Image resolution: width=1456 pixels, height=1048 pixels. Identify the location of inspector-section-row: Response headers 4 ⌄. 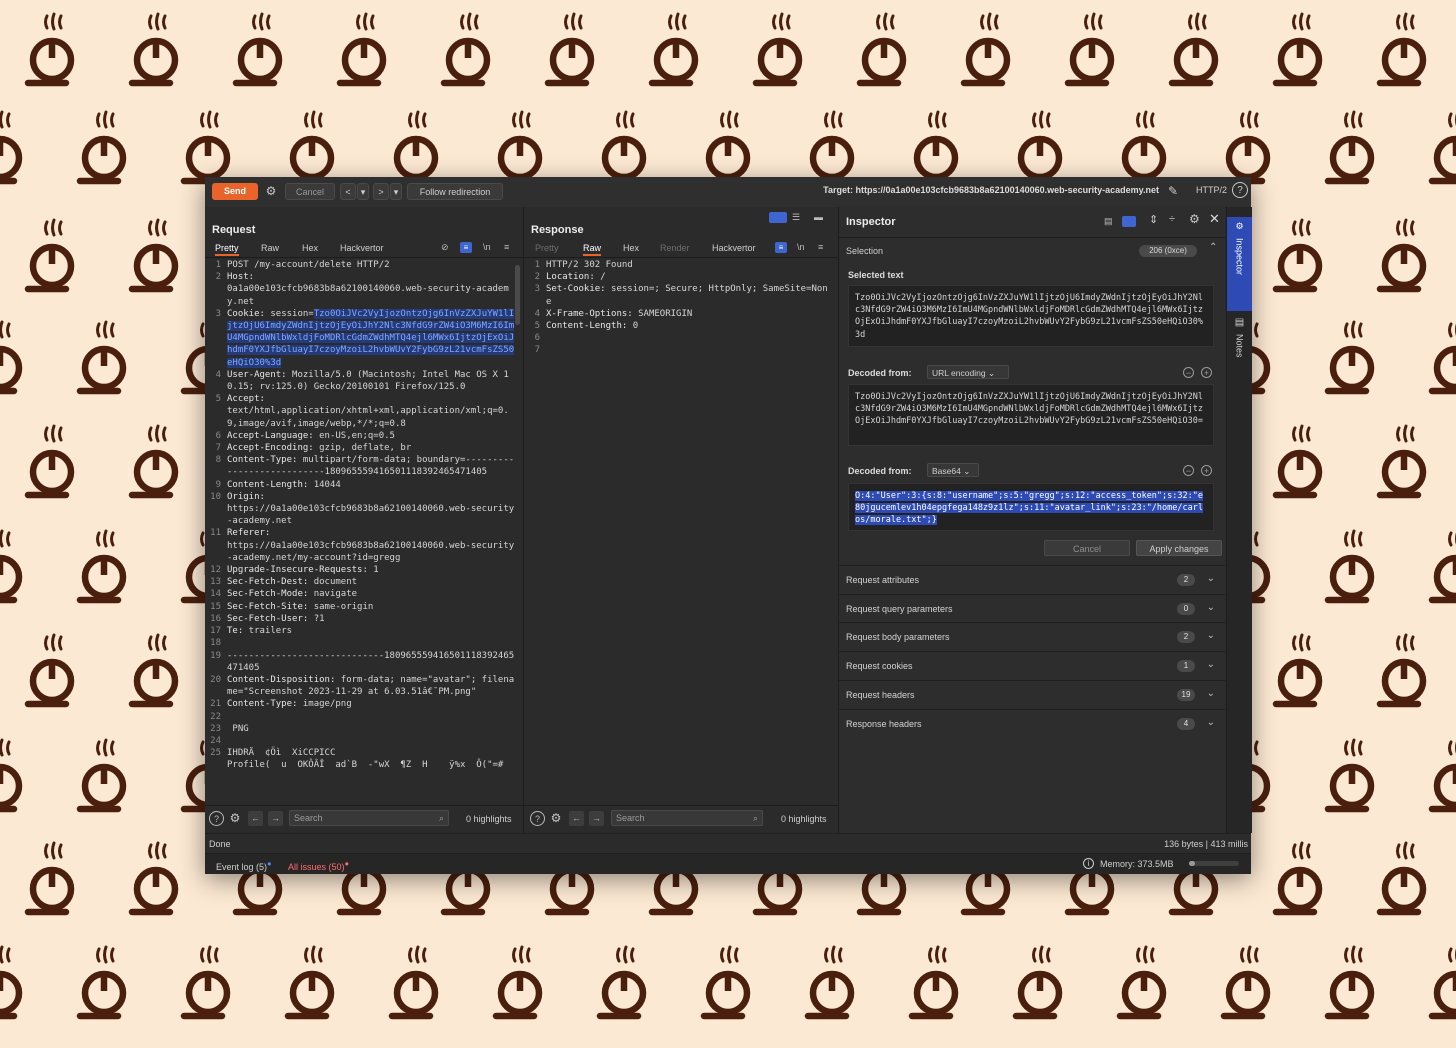
(1032, 723).